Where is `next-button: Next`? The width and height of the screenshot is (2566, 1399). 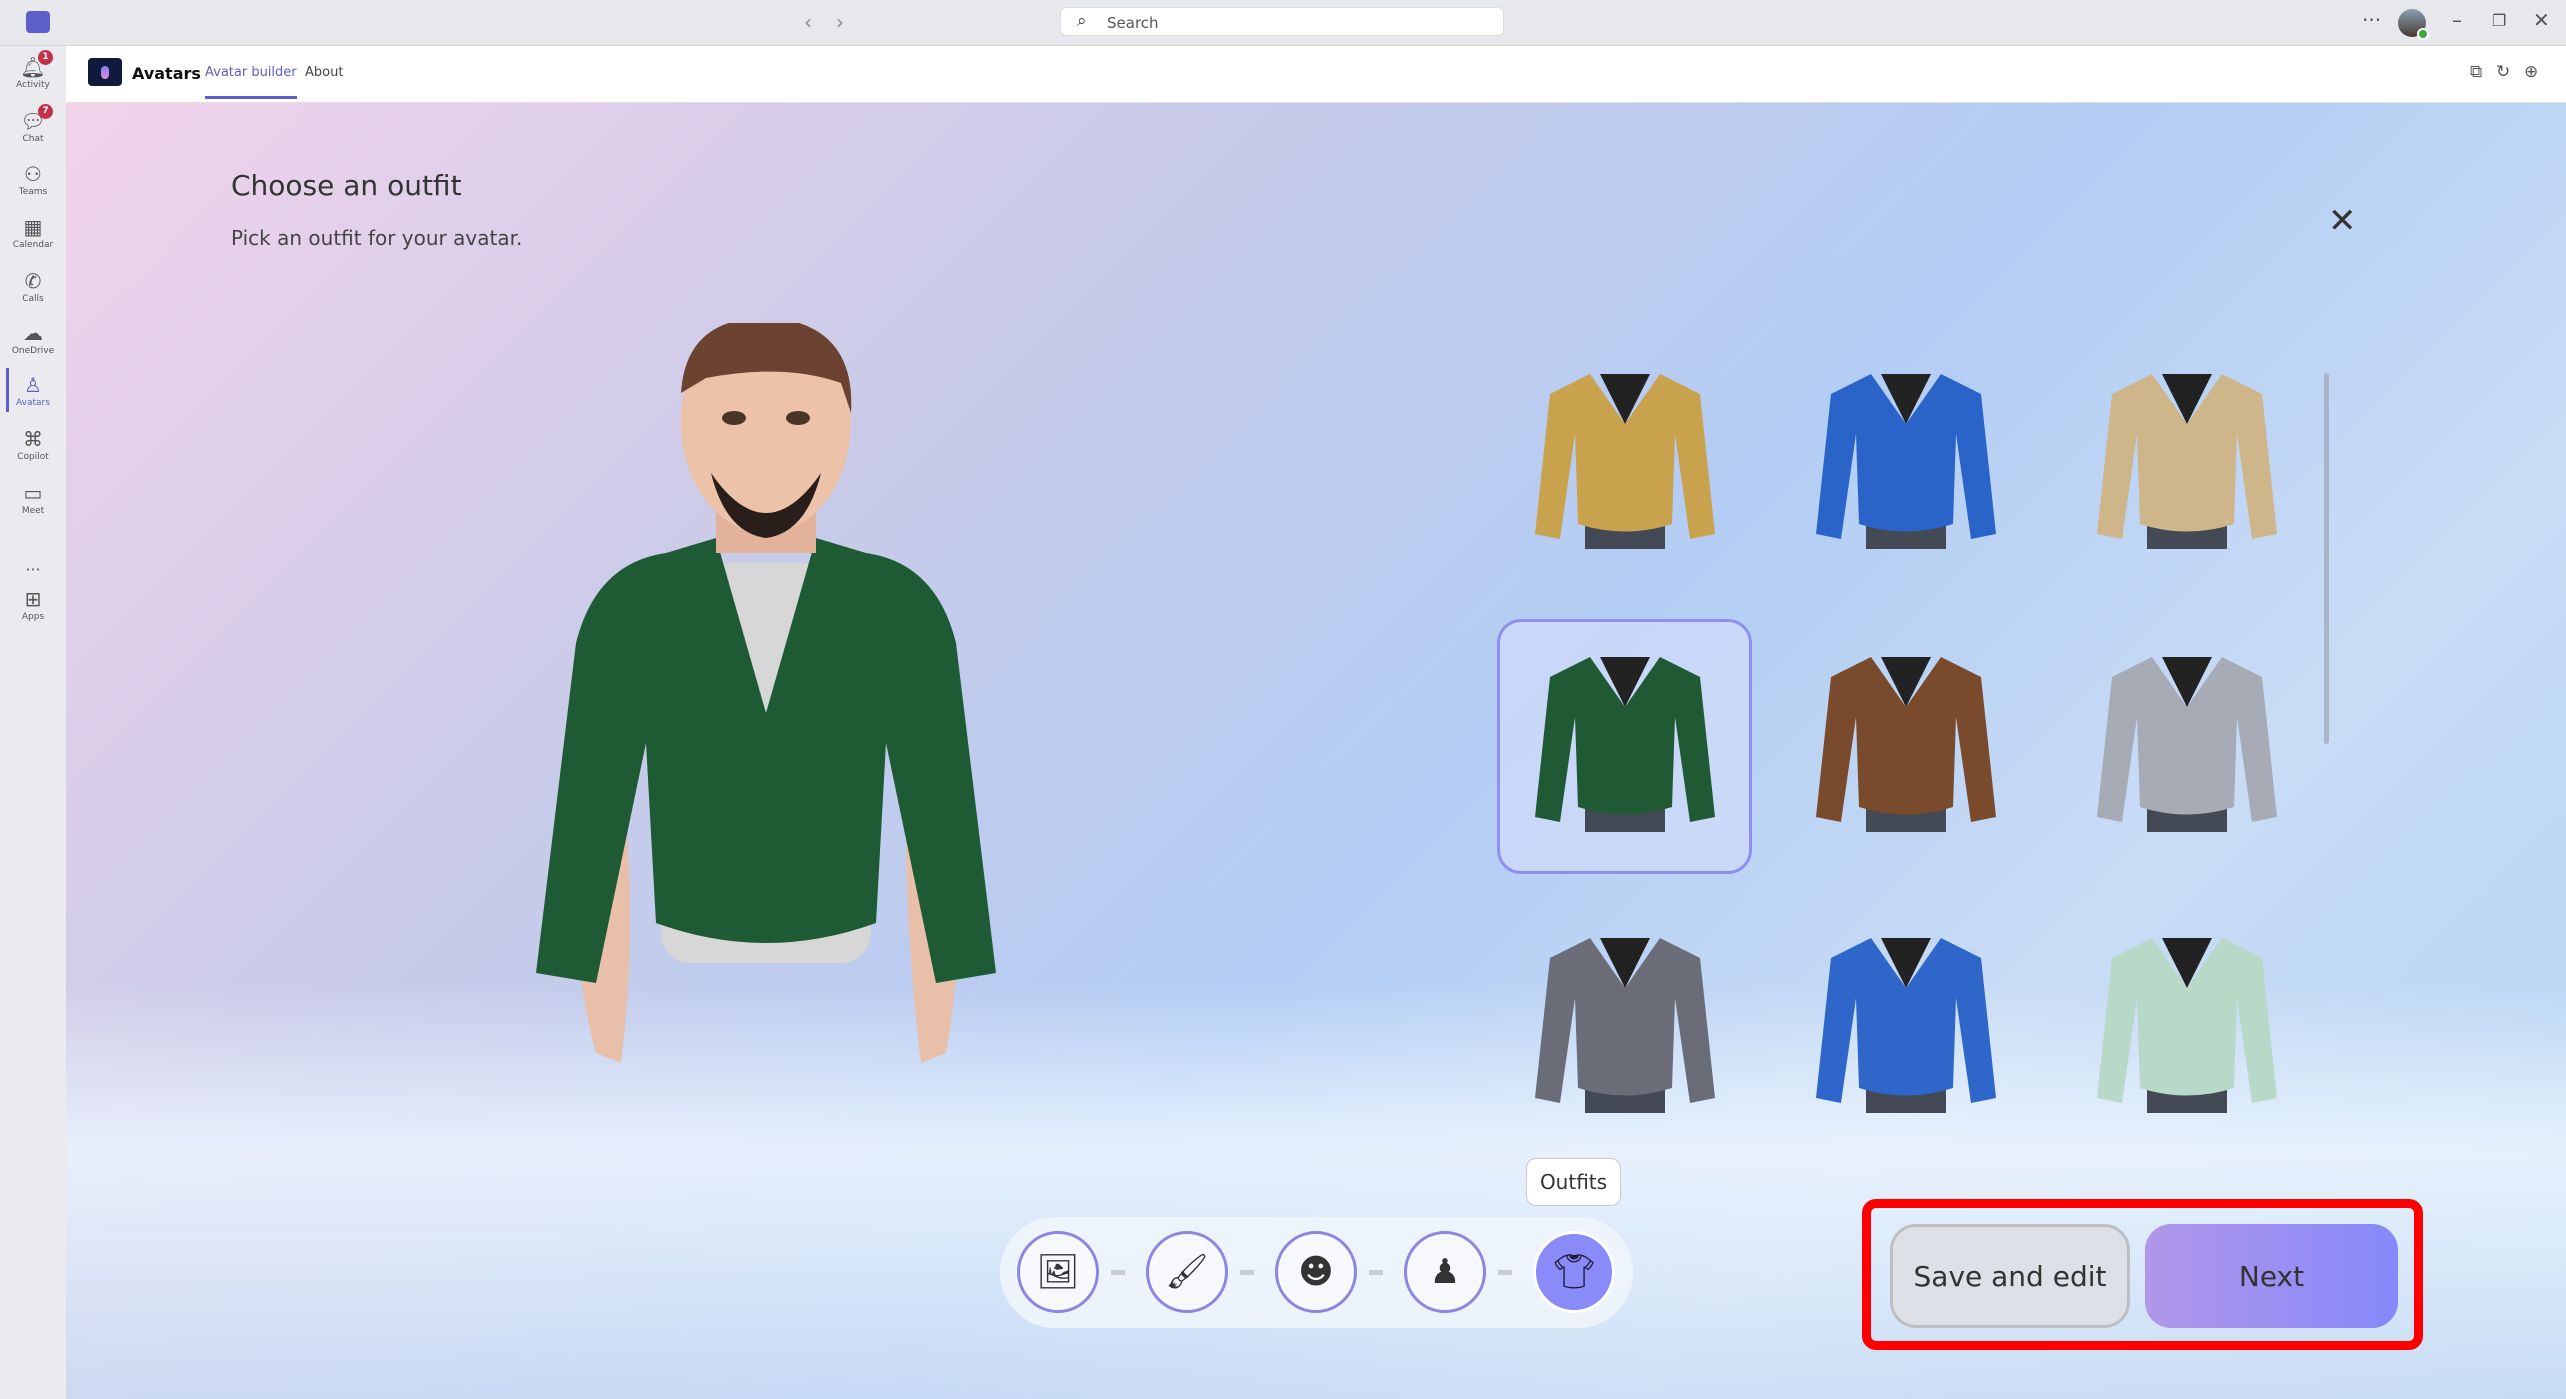
next-button: Next is located at coordinates (2271, 1276).